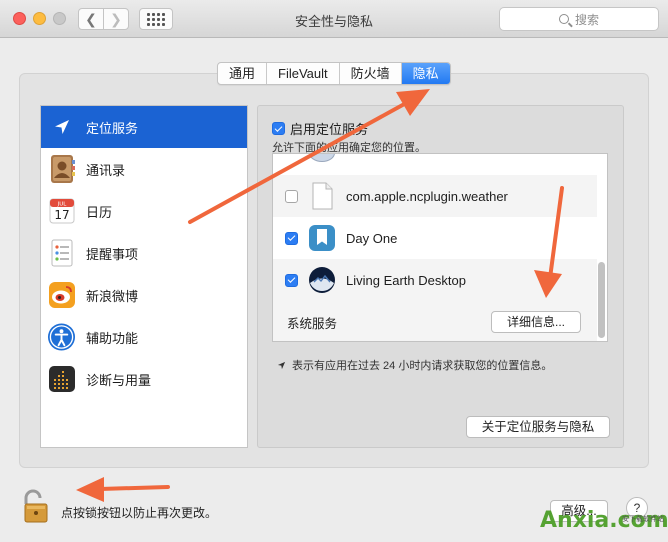  What do you see at coordinates (435, 238) in the screenshot?
I see `list-item: Day One` at bounding box center [435, 238].